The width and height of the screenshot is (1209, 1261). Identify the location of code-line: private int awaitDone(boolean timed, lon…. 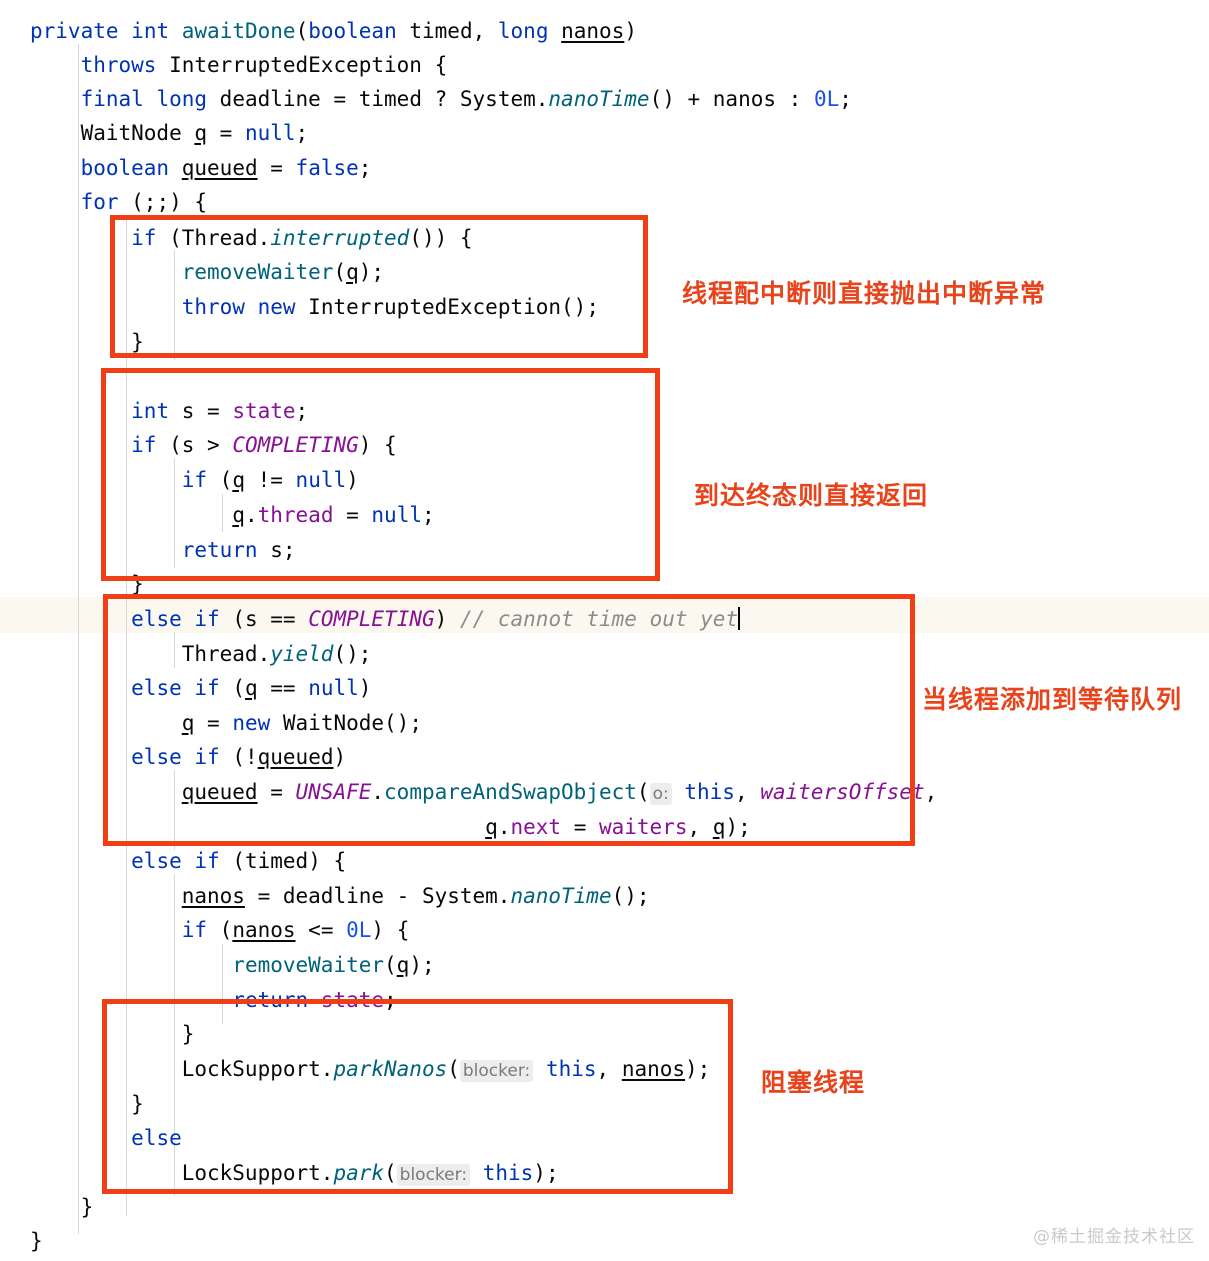
(333, 31).